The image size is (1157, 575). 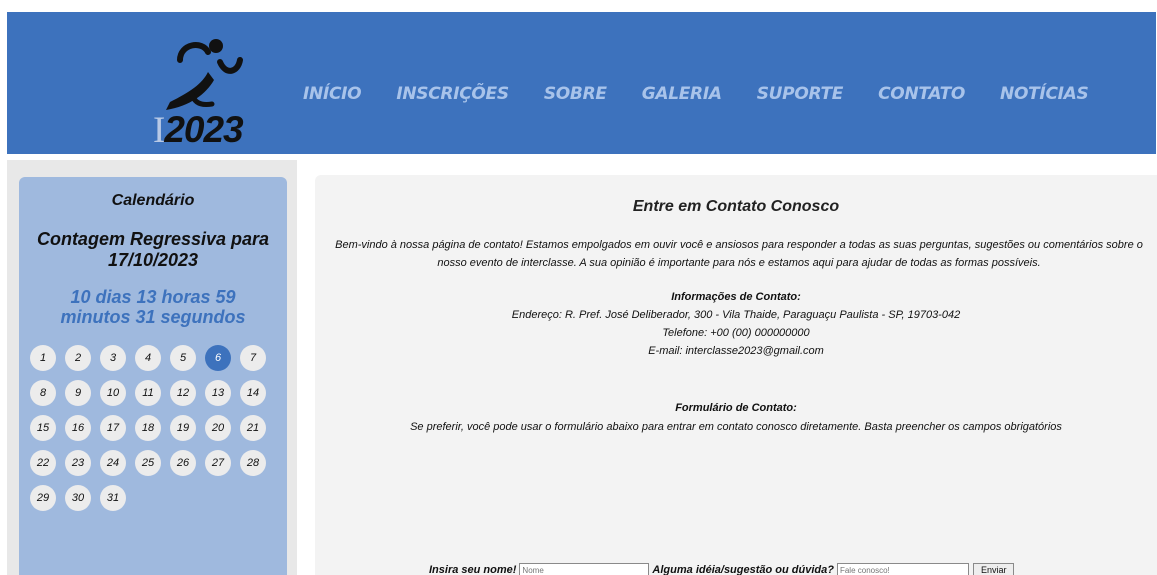 What do you see at coordinates (743, 569) in the screenshot?
I see `message-label: Alguma idéia/sugestão ou dúvida?` at bounding box center [743, 569].